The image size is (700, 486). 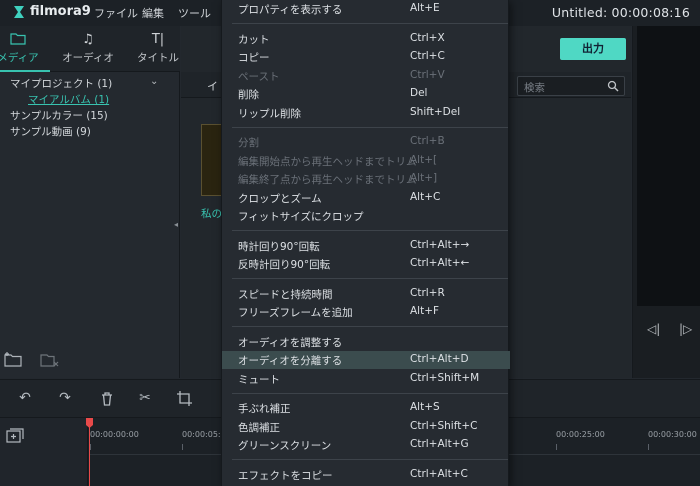 What do you see at coordinates (366, 379) in the screenshot?
I see `menu-item: ミュート Ctrl+Shift+M` at bounding box center [366, 379].